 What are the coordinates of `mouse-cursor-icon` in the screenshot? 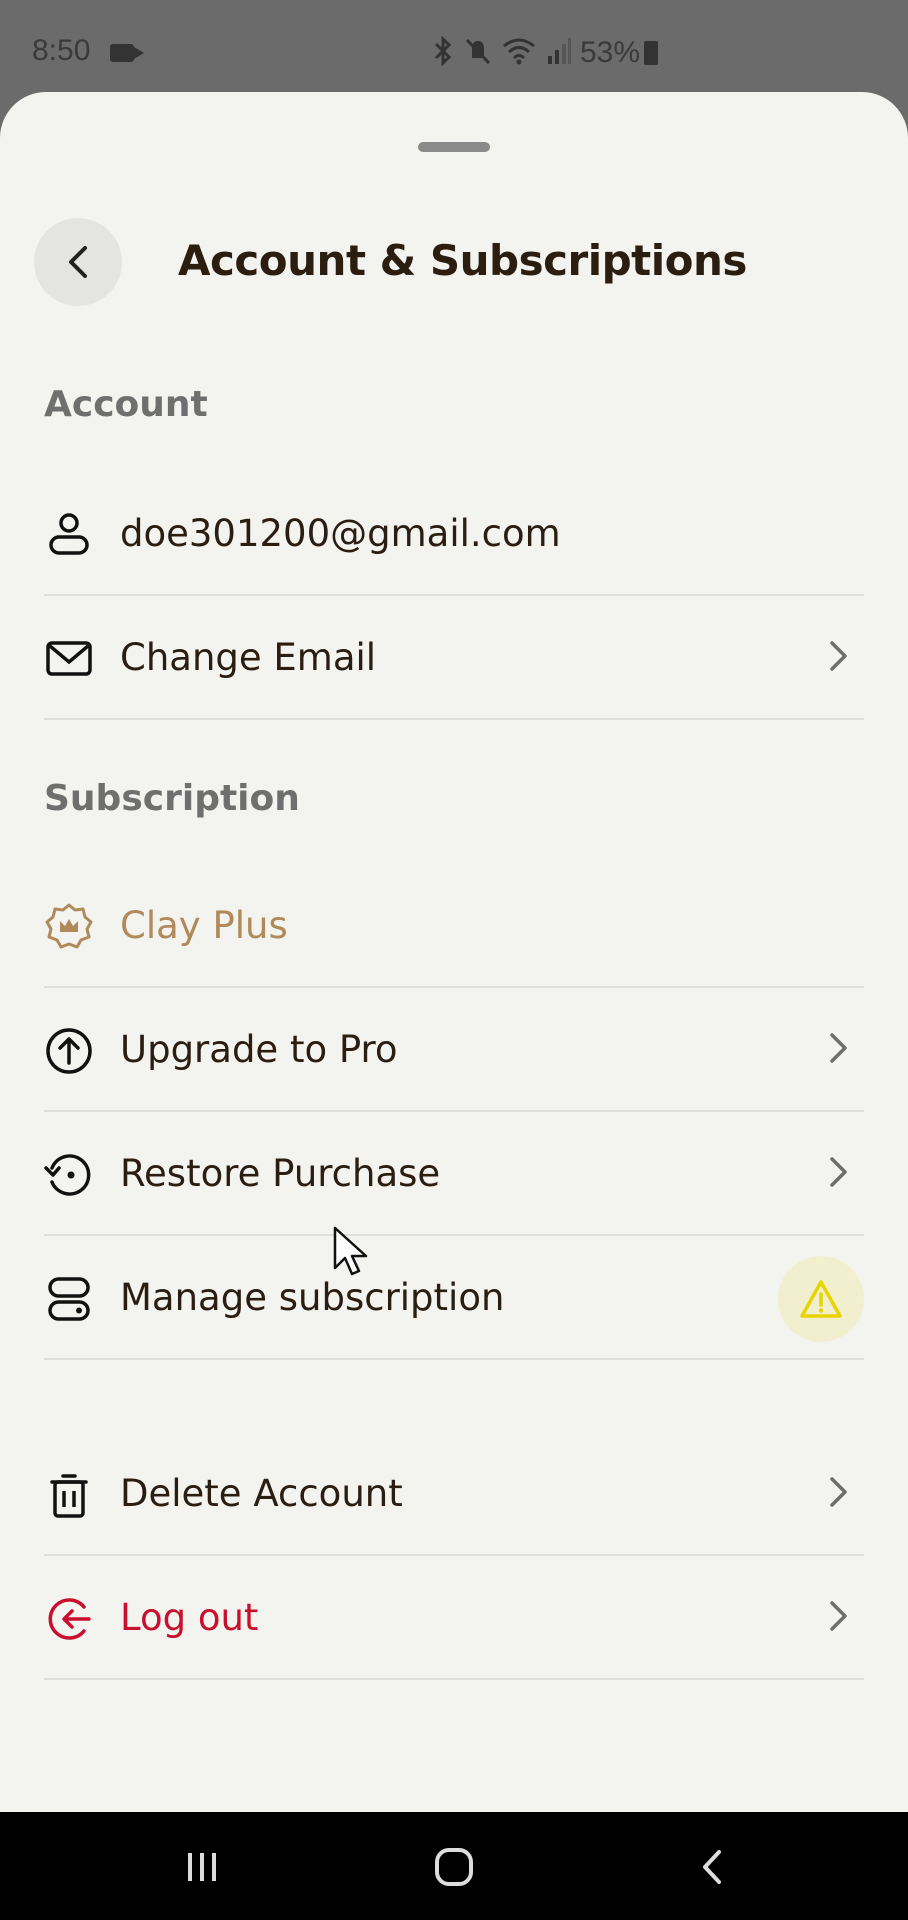 It's located at (350, 1251).